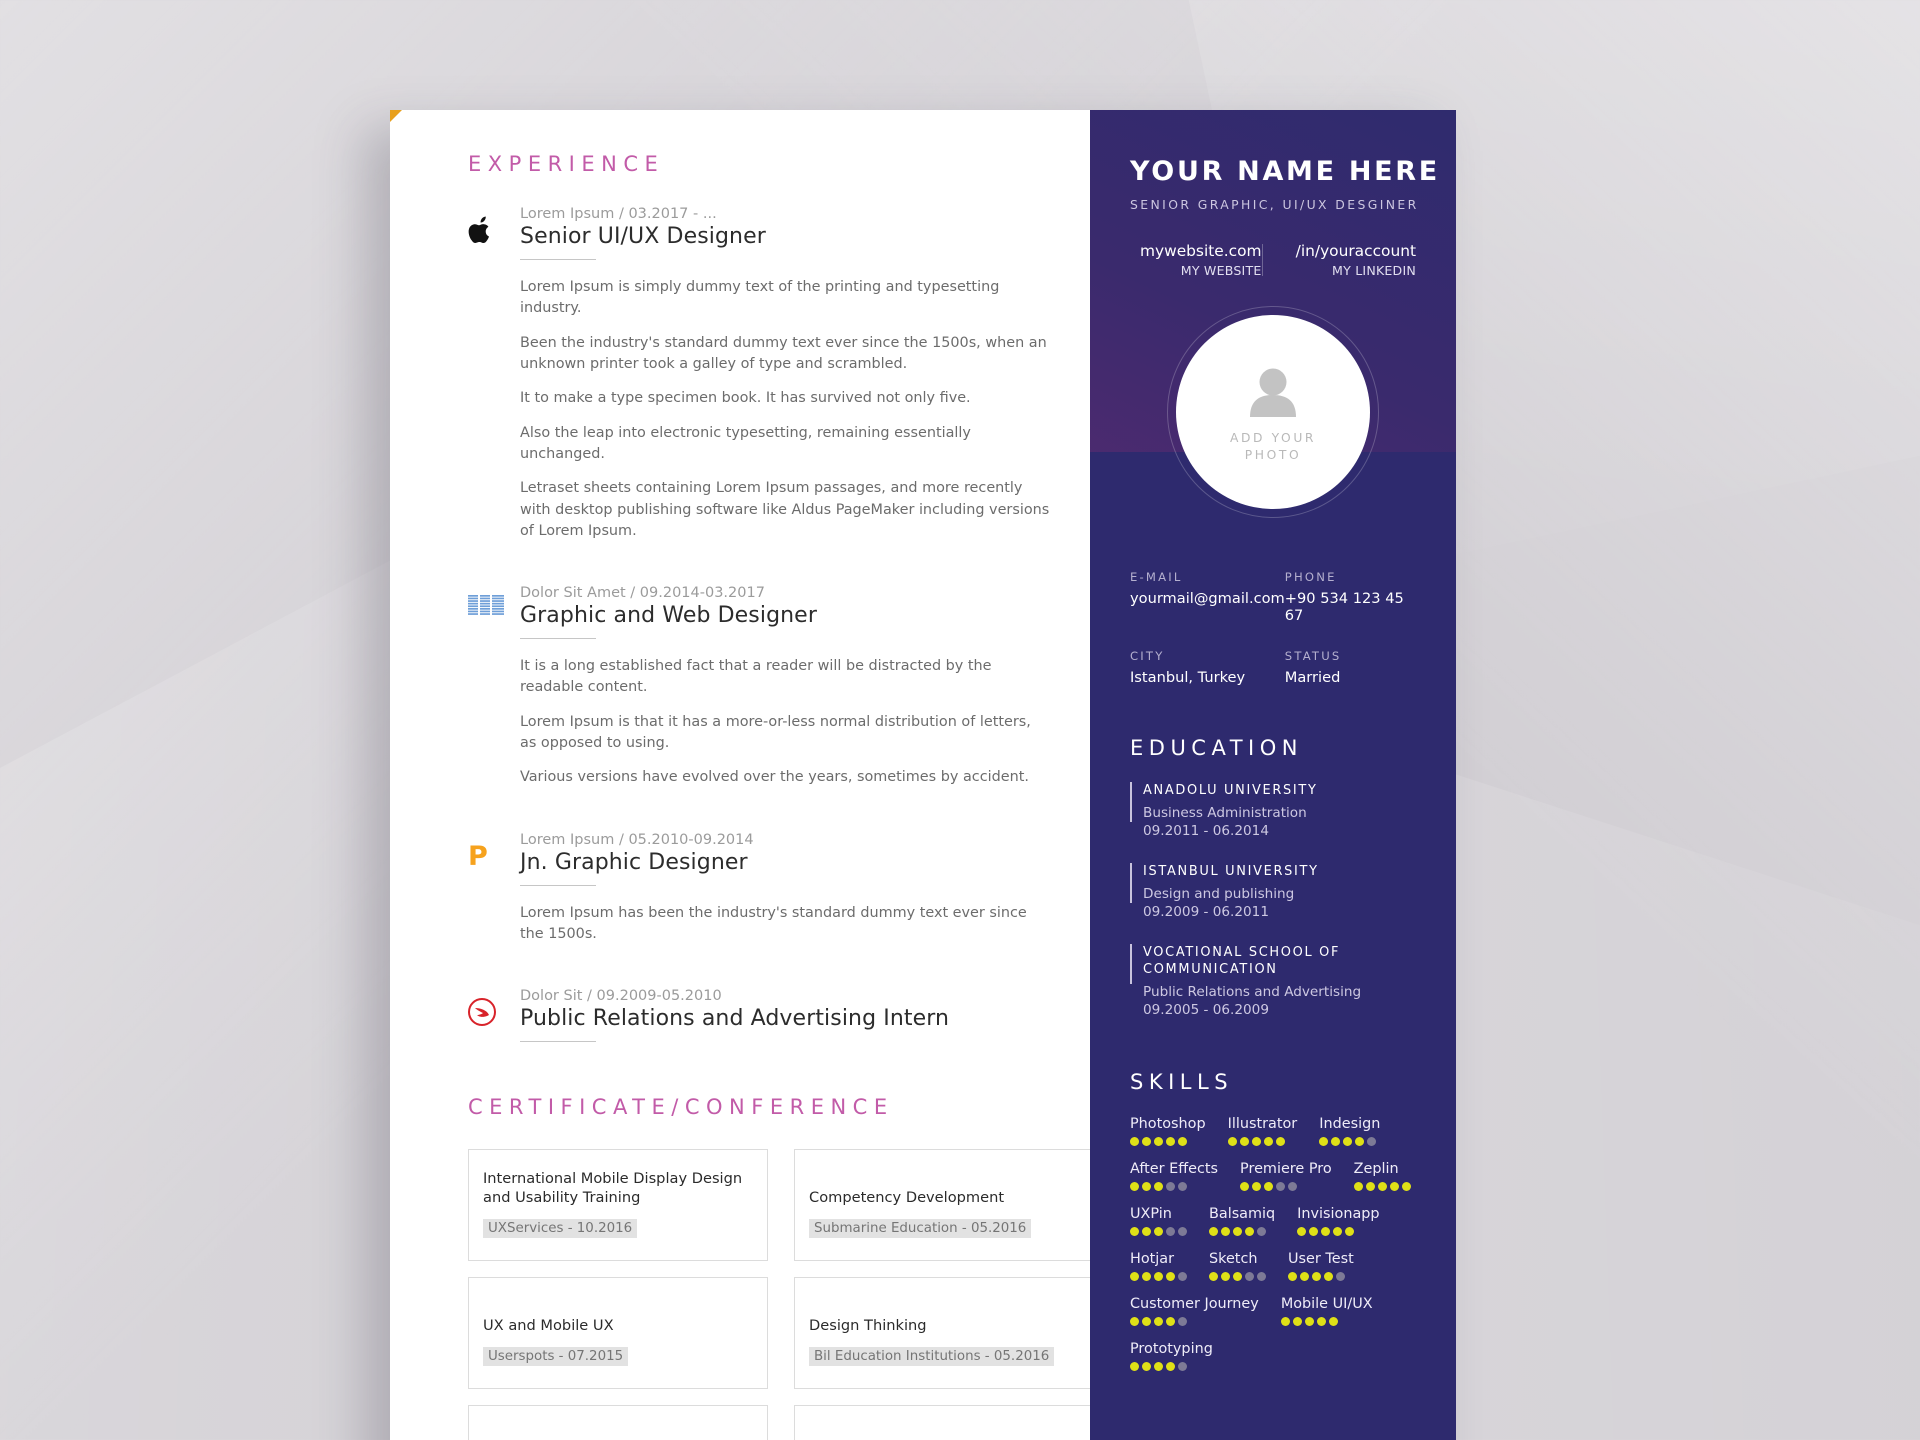 This screenshot has height=1440, width=1920. Describe the element at coordinates (942, 1422) in the screenshot. I see `certificate-card: Adobe Creative DaysAdobe - 06.2013` at that location.